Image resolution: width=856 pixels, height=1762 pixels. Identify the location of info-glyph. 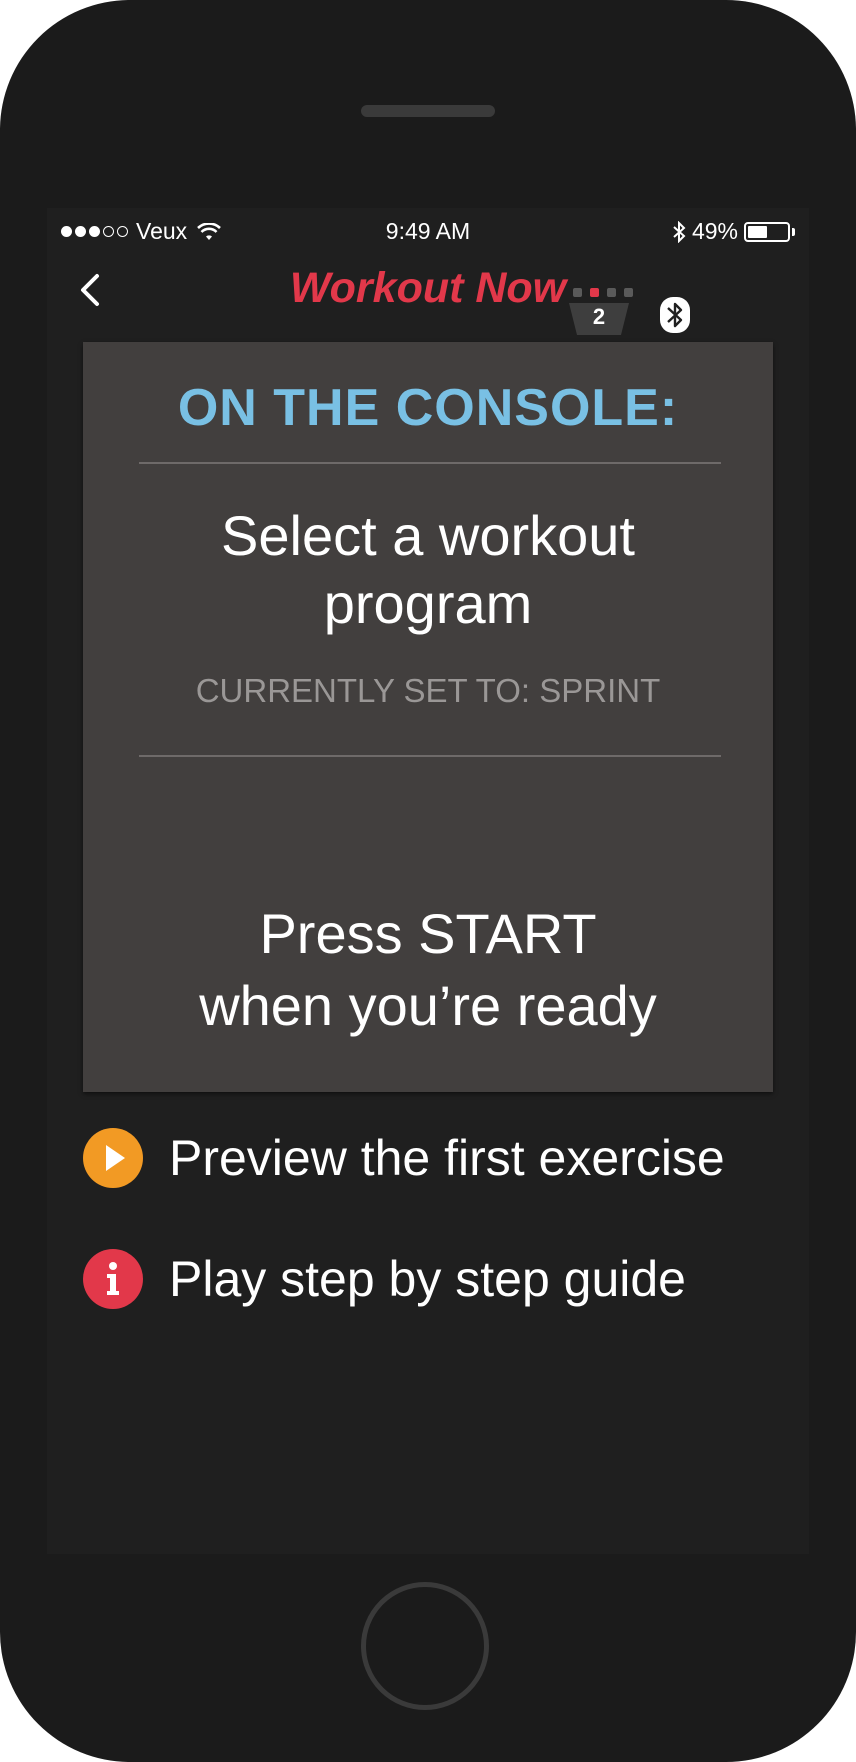
(113, 1278).